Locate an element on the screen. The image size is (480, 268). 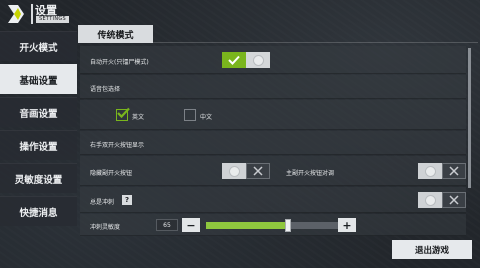
exit-game-button: 退出游戏 is located at coordinates (432, 249).